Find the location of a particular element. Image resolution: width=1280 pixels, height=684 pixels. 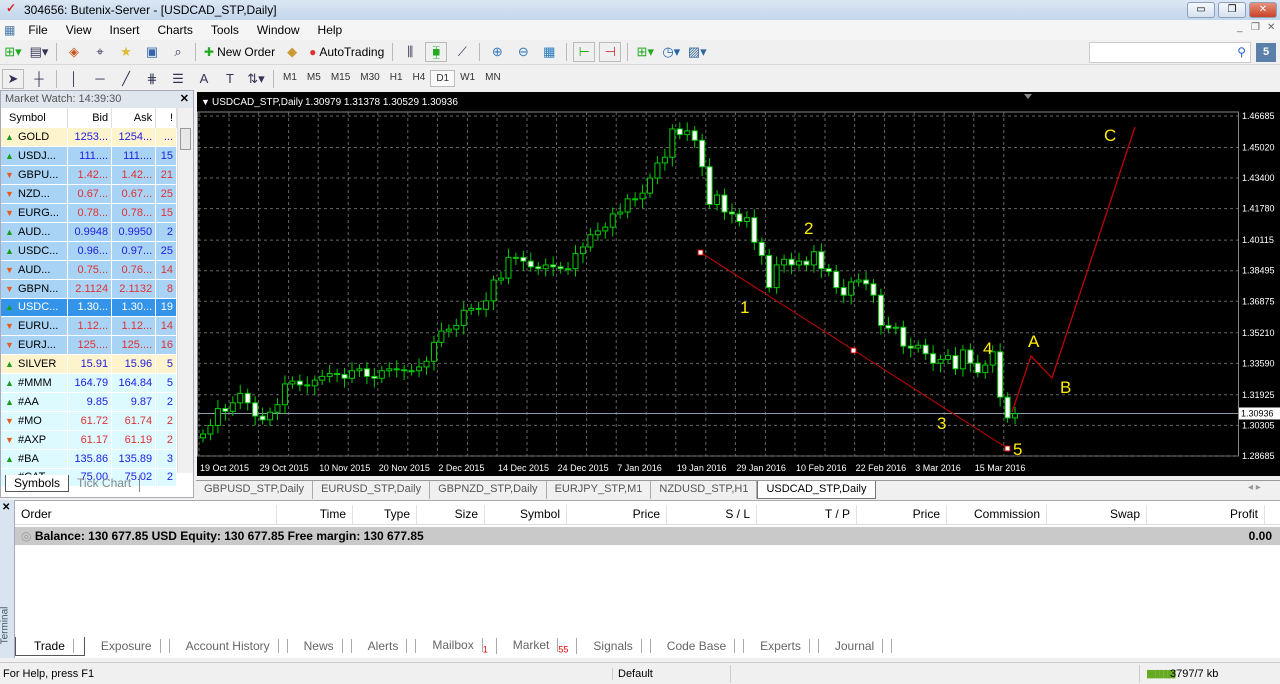

timeframe-m15: M15 is located at coordinates (340, 78).